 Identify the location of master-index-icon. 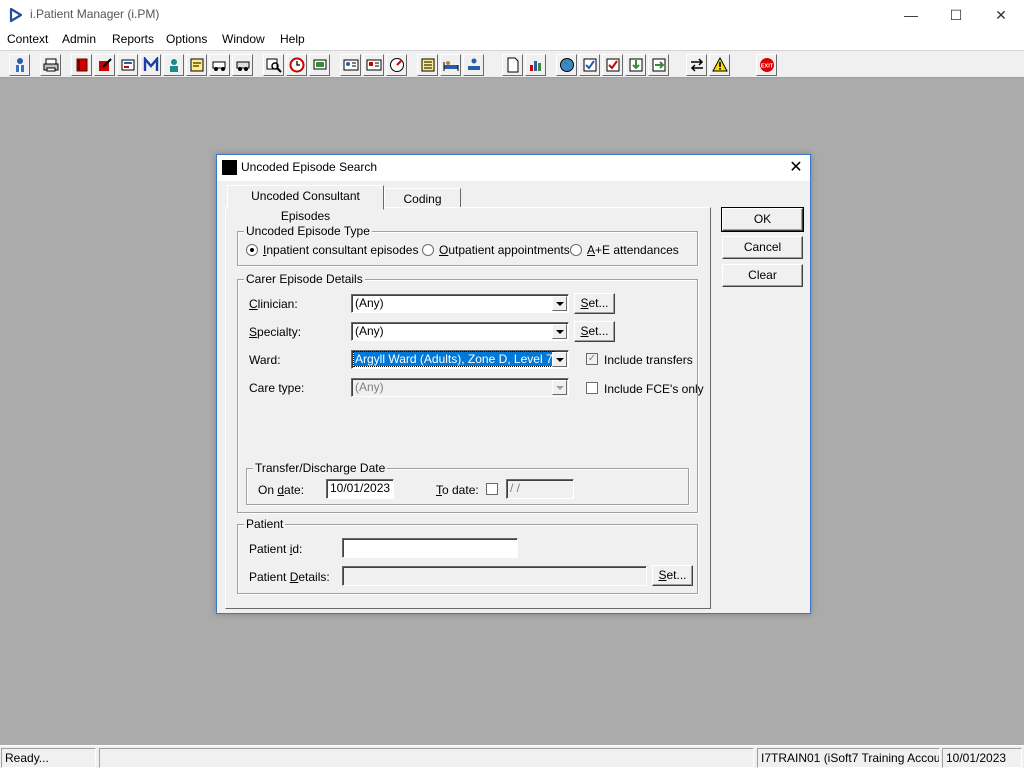
(150, 65).